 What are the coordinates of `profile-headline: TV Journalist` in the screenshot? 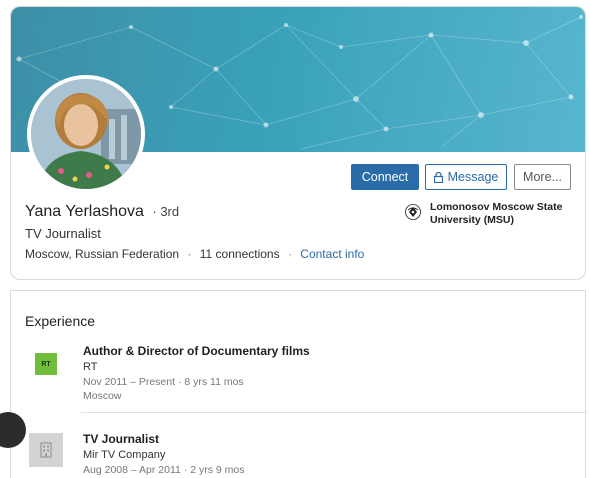 It's located at (63, 233).